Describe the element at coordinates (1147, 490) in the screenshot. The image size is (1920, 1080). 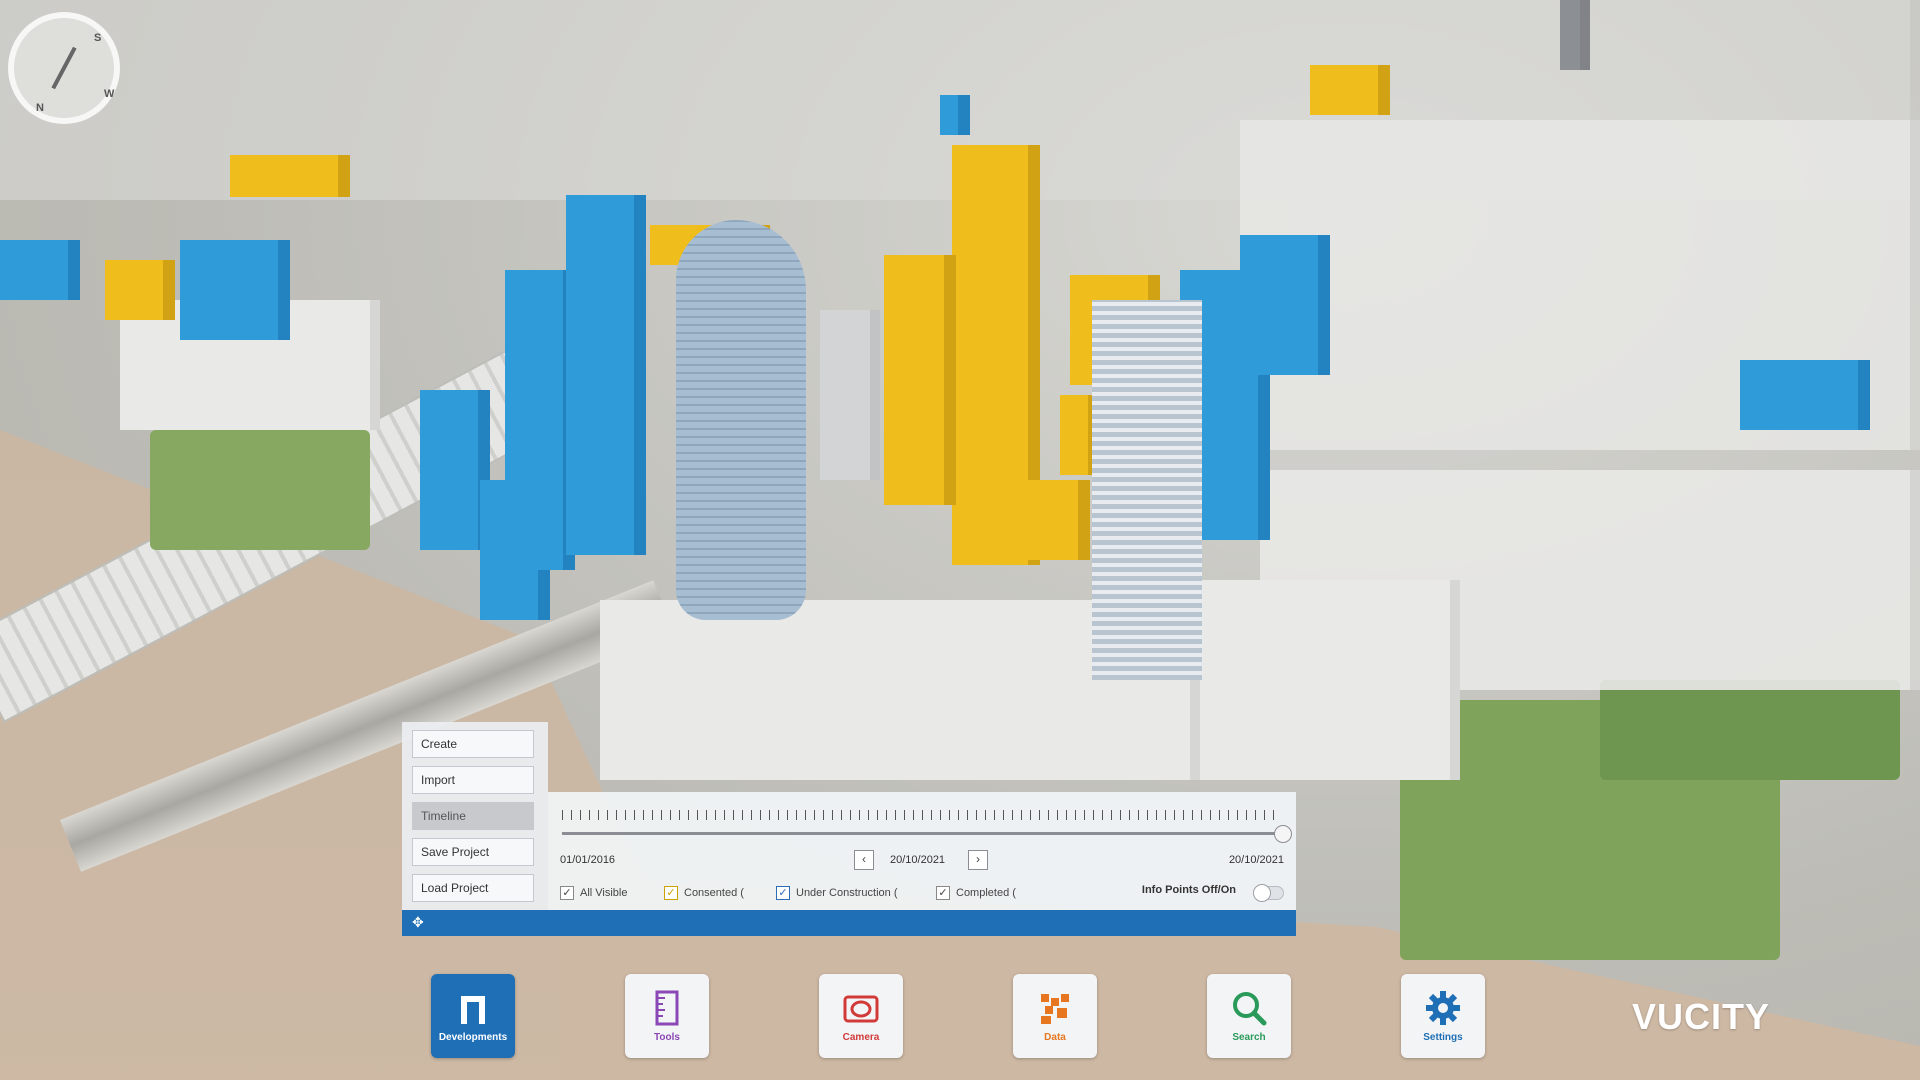
I see `grid-tower` at that location.